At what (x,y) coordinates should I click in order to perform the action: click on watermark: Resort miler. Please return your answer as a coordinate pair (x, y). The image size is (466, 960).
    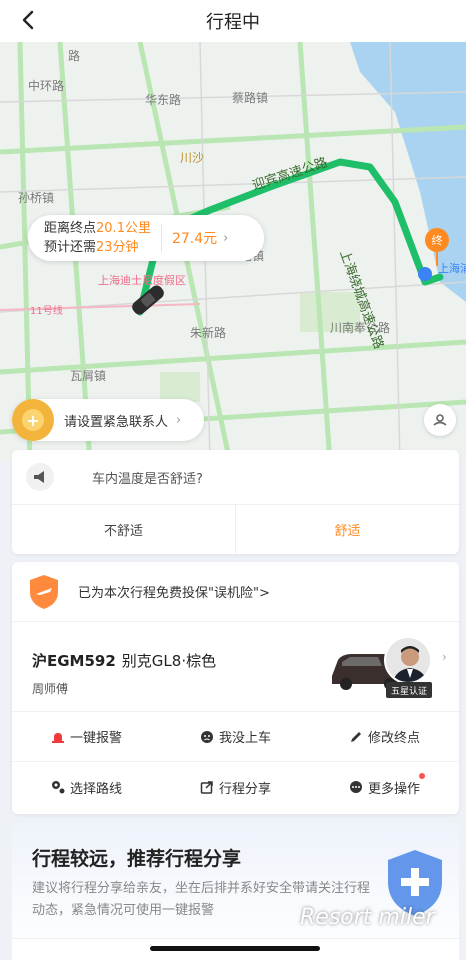
    Looking at the image, I should click on (367, 917).